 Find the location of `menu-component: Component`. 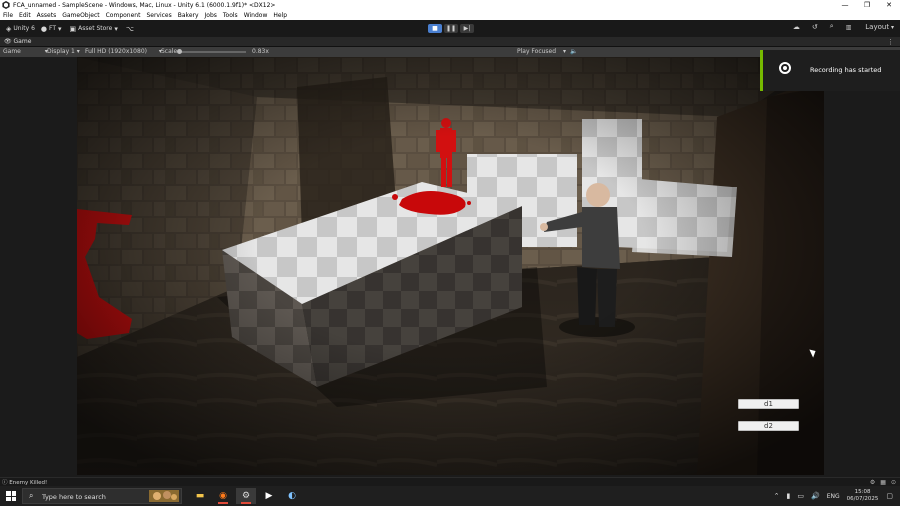

menu-component: Component is located at coordinates (123, 15).